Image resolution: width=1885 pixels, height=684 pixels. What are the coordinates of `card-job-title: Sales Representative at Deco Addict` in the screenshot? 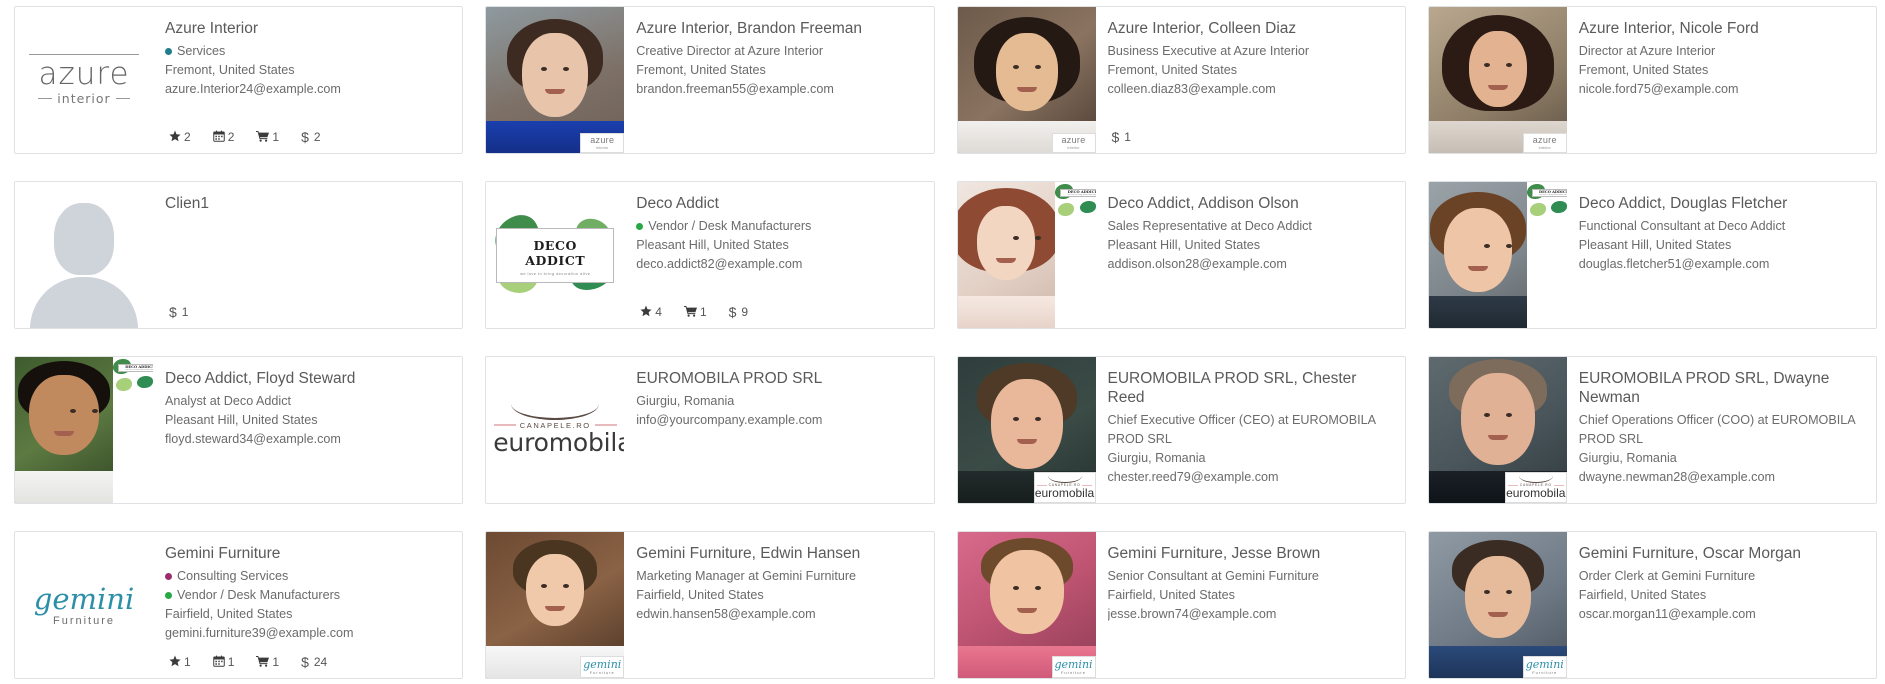 It's located at (1209, 226).